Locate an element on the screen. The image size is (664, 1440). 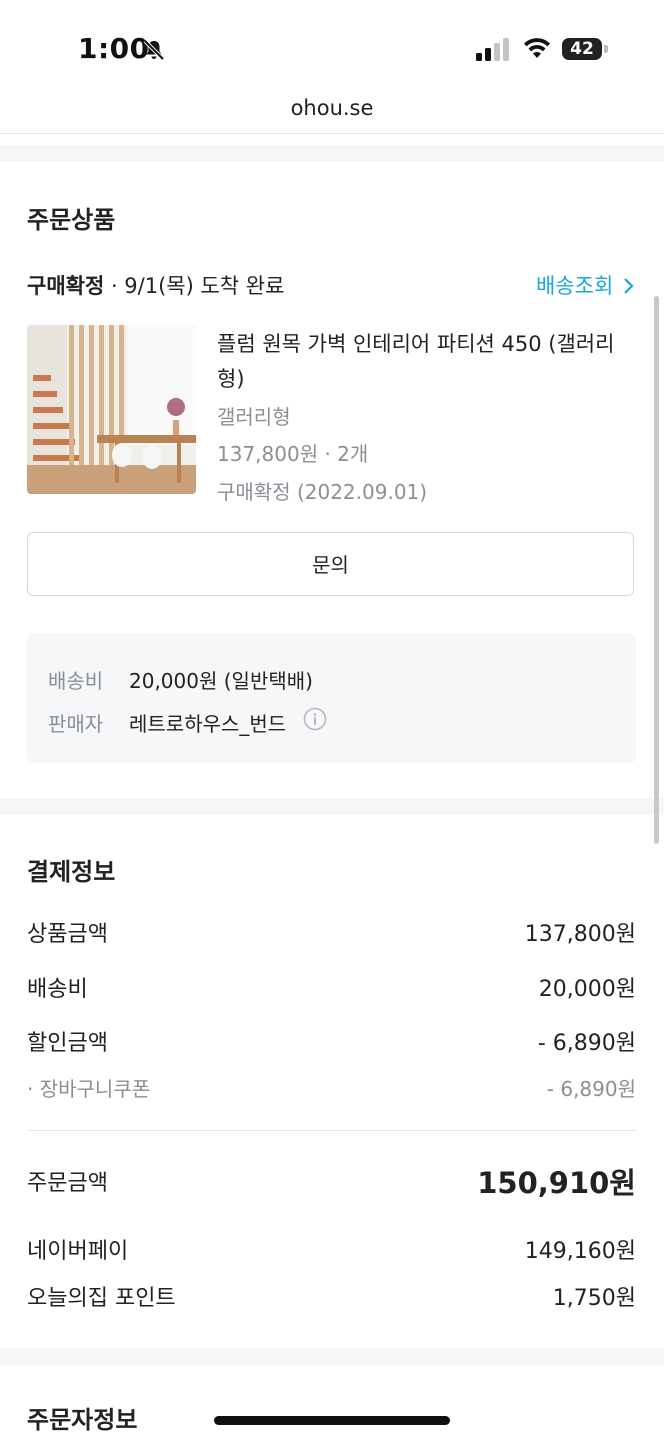
payment-row-label: 배송비 is located at coordinates (57, 989).